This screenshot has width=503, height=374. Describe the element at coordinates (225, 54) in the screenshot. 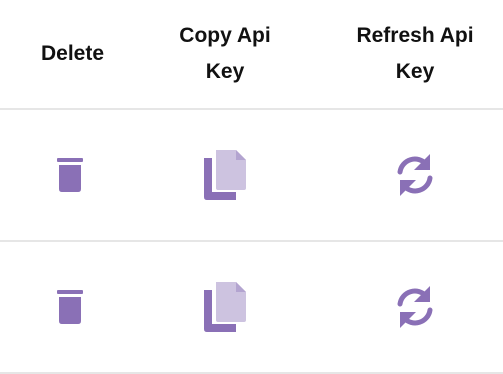

I see `header-copy-api-key: Copy Api Key` at that location.